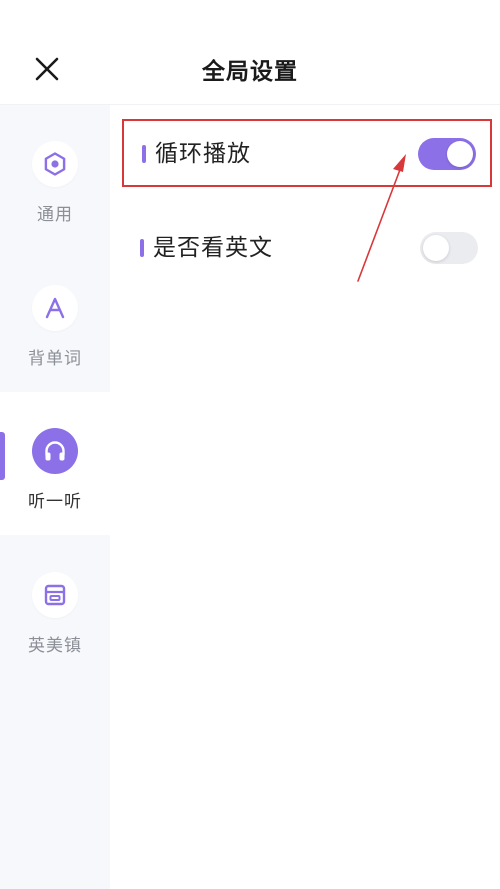 The height and width of the screenshot is (889, 500). What do you see at coordinates (55, 646) in the screenshot?
I see `sidebar-item-label: 英美镇` at bounding box center [55, 646].